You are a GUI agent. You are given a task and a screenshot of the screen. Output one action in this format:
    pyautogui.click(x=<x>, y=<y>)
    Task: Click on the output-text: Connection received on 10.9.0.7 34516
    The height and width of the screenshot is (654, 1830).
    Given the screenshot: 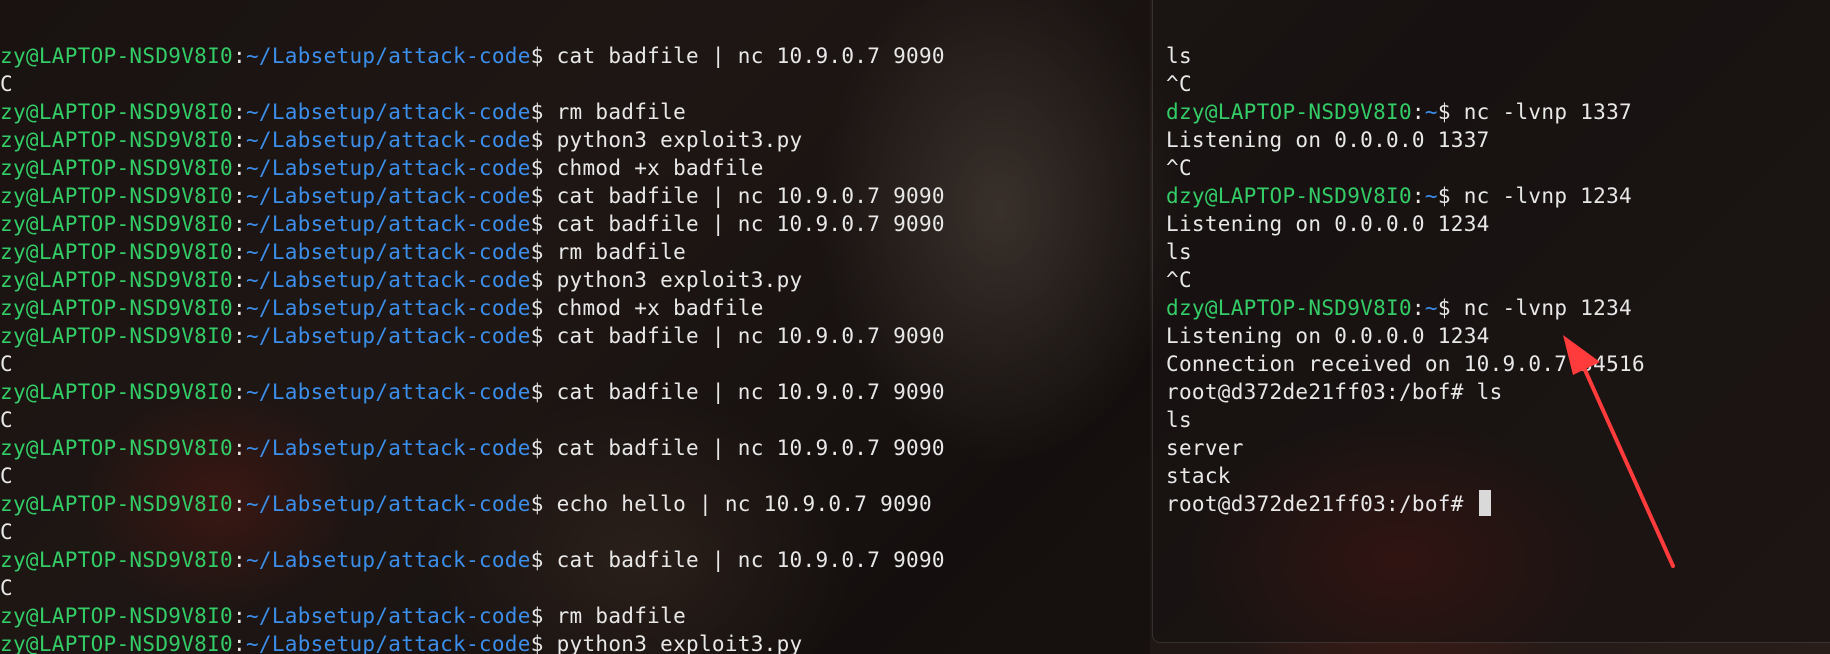 What is the action you would take?
    pyautogui.click(x=1405, y=364)
    